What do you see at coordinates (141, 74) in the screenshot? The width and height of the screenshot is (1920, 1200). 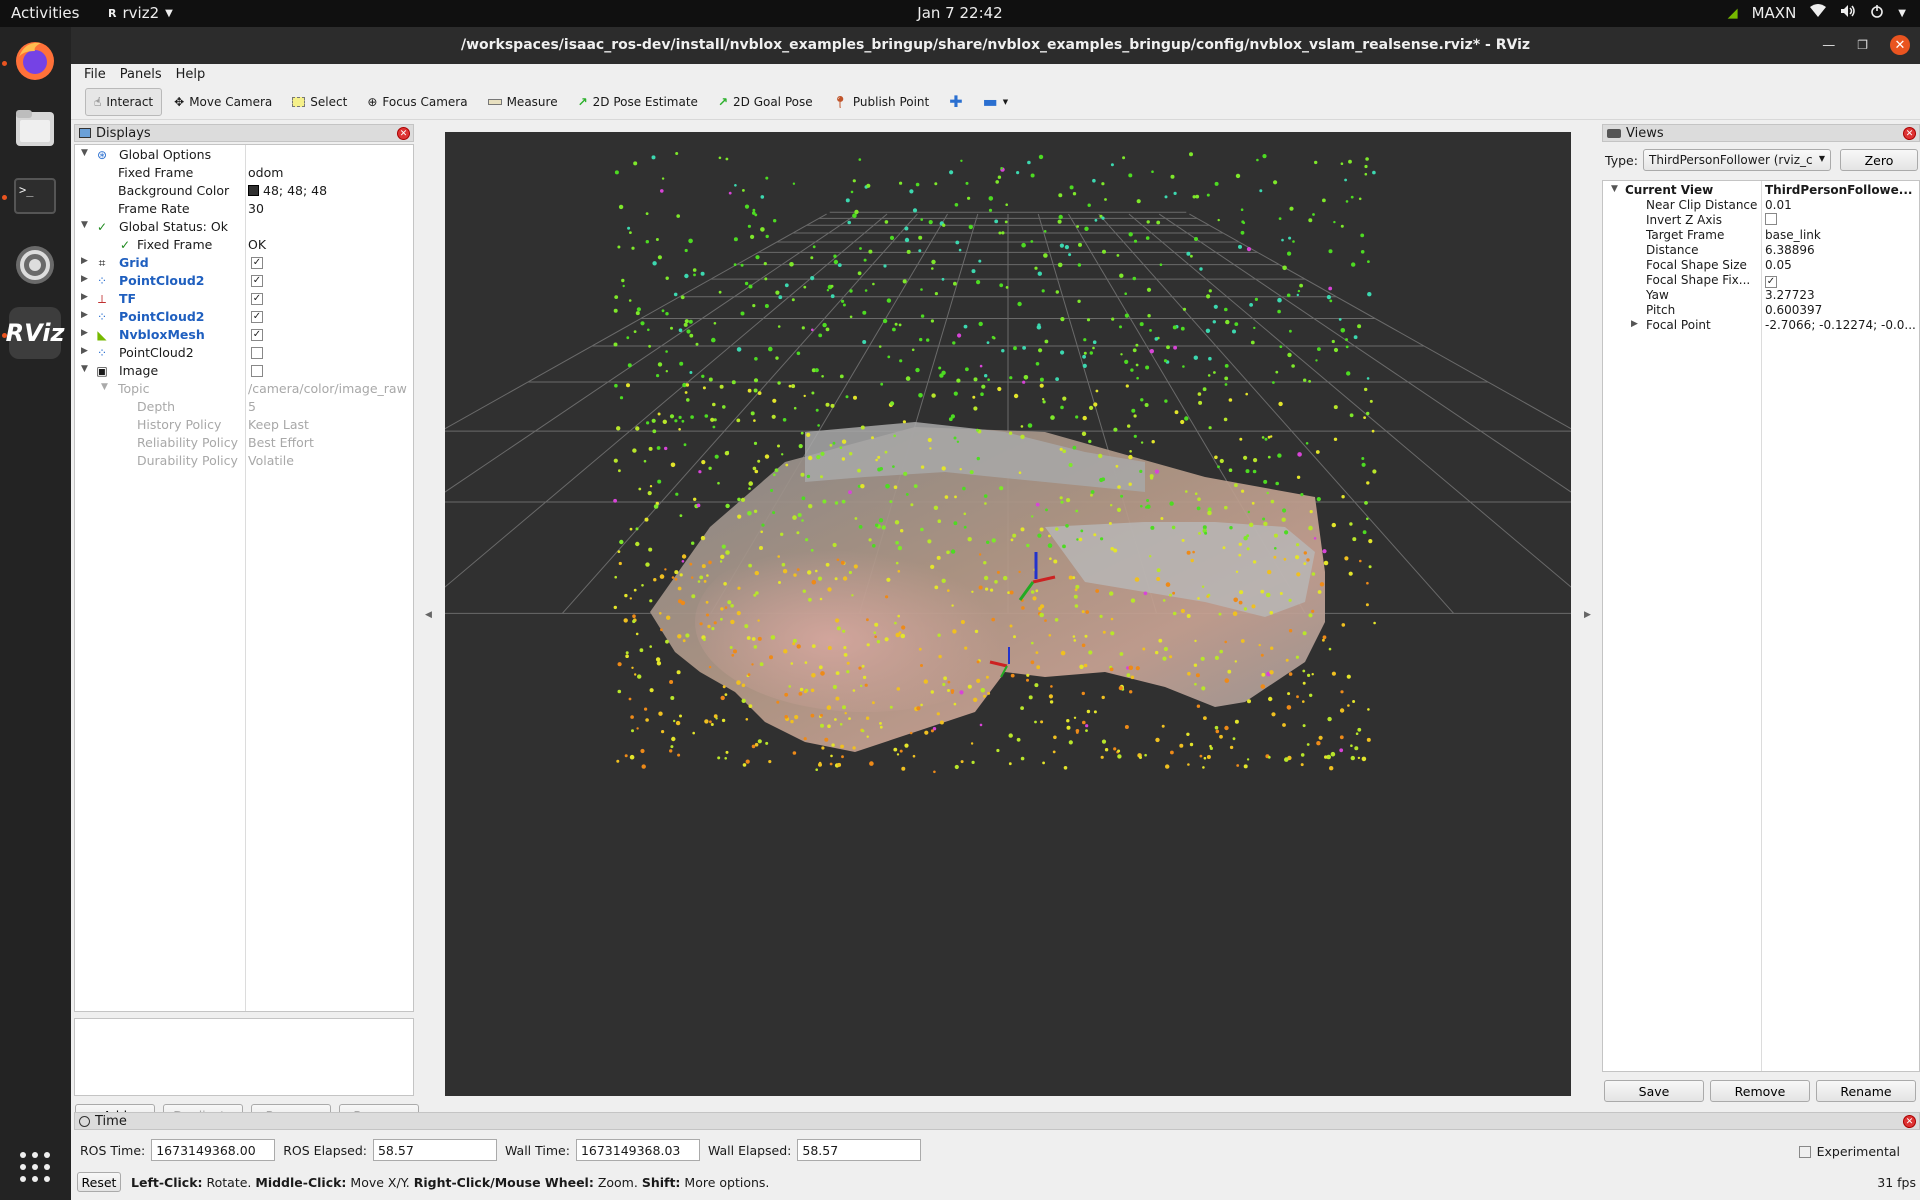 I see `menu-panels: Panels` at bounding box center [141, 74].